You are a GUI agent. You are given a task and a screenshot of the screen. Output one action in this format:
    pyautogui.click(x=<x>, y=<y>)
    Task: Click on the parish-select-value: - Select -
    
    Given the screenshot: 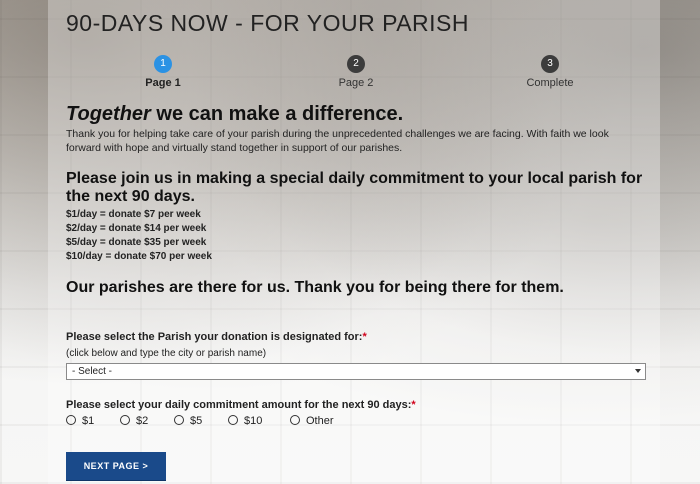 What is the action you would take?
    pyautogui.click(x=92, y=371)
    